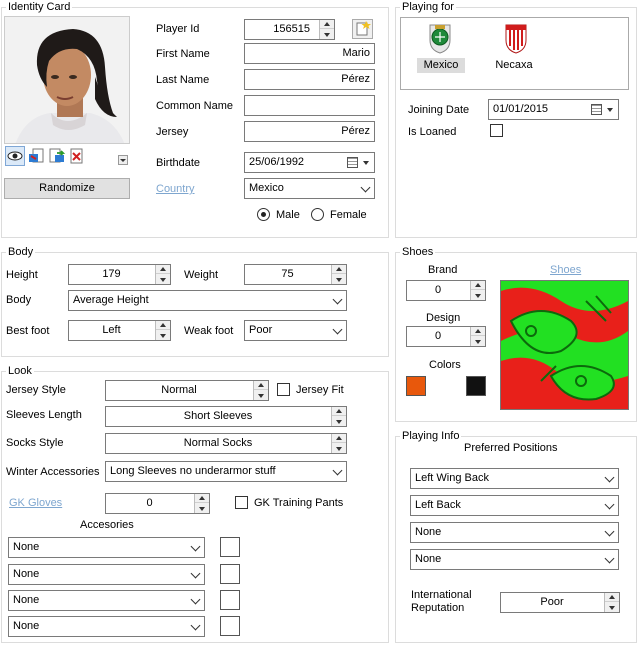 This screenshot has width=644, height=651. I want to click on socks-value: Normal Socks, so click(218, 443).